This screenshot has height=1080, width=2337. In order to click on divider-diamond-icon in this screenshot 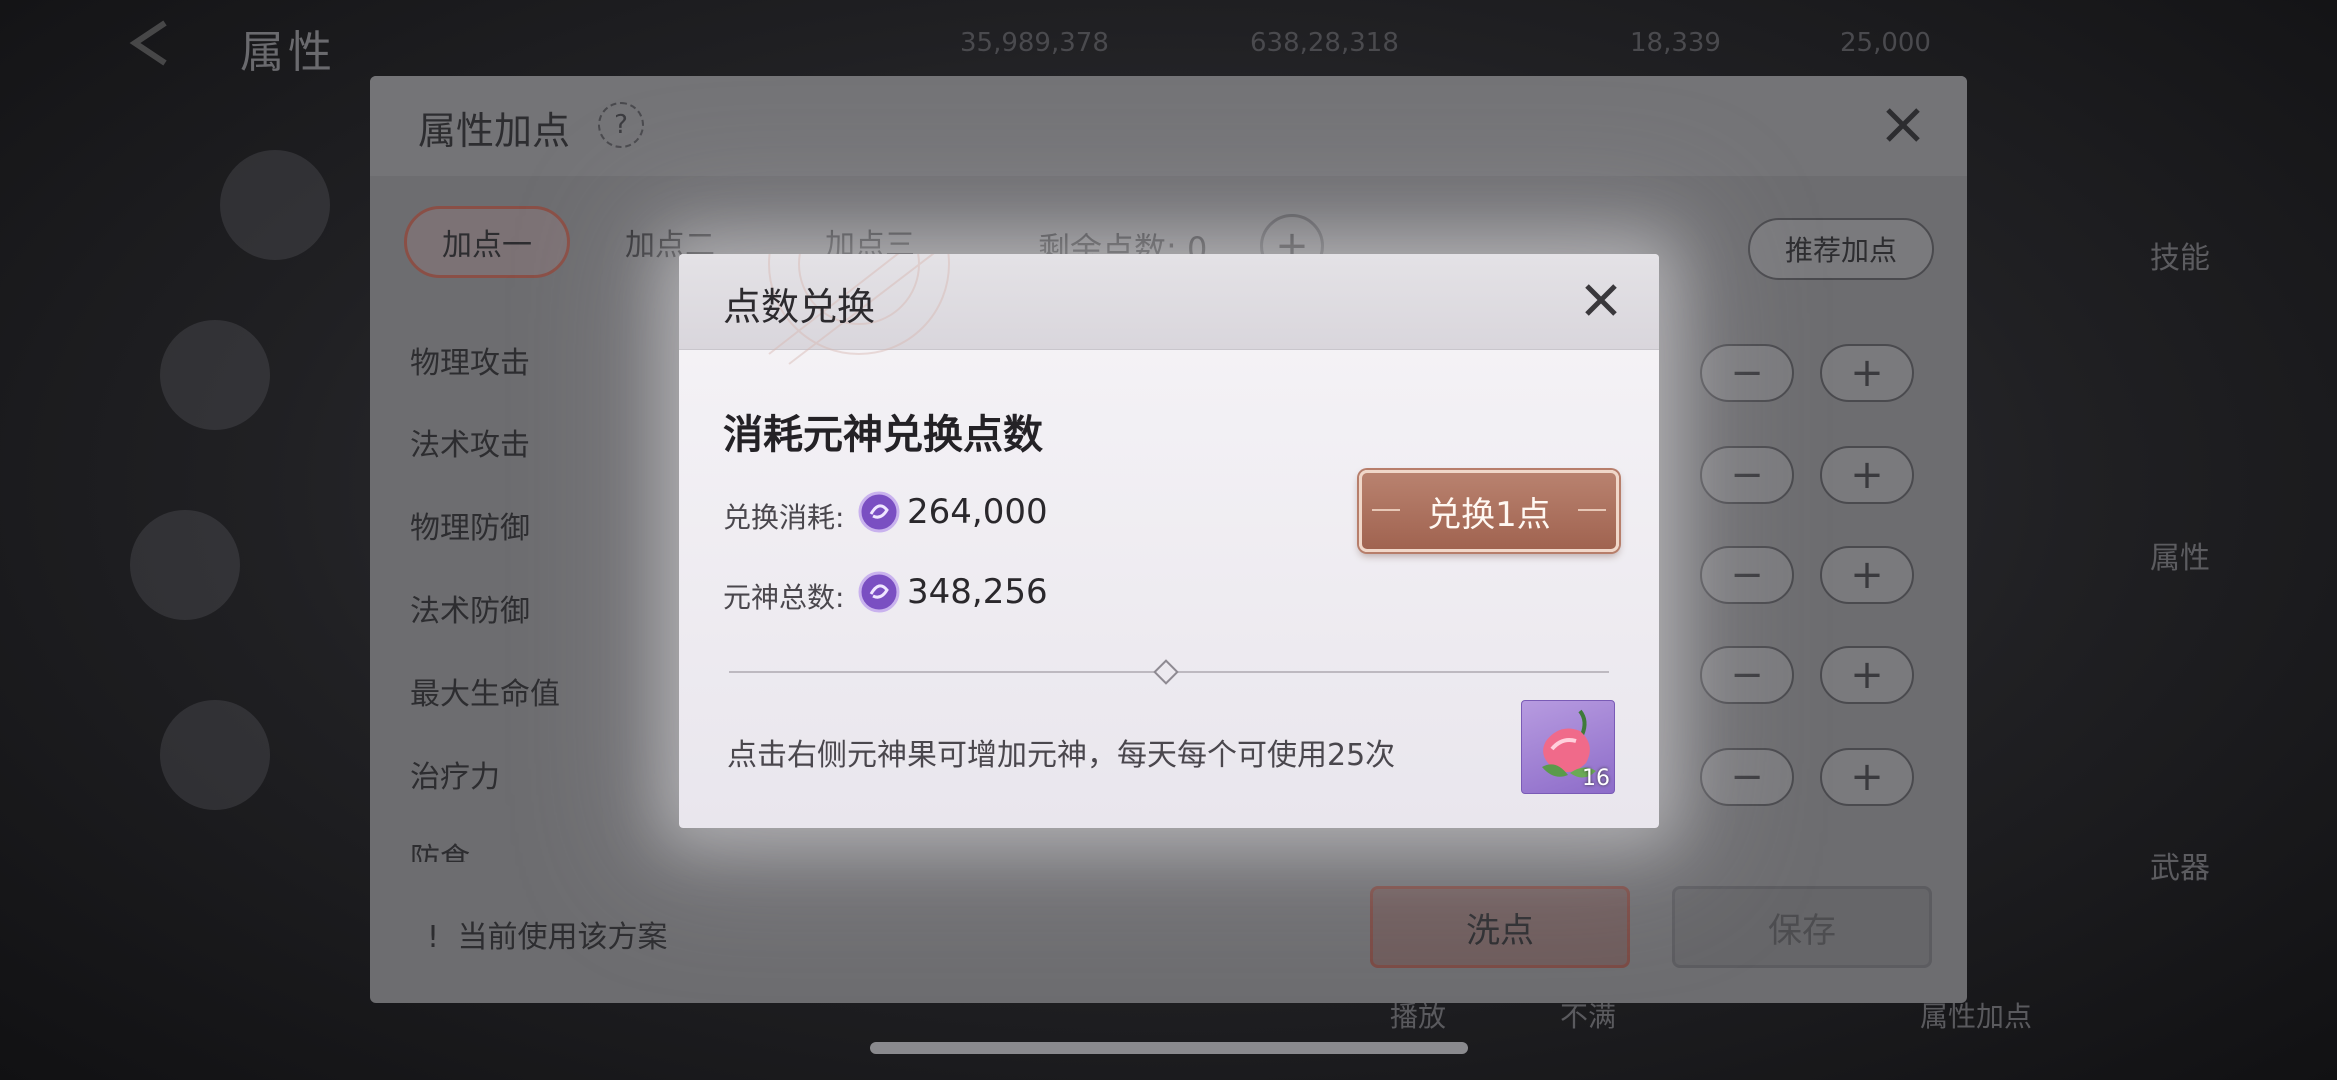, I will do `click(1166, 672)`.